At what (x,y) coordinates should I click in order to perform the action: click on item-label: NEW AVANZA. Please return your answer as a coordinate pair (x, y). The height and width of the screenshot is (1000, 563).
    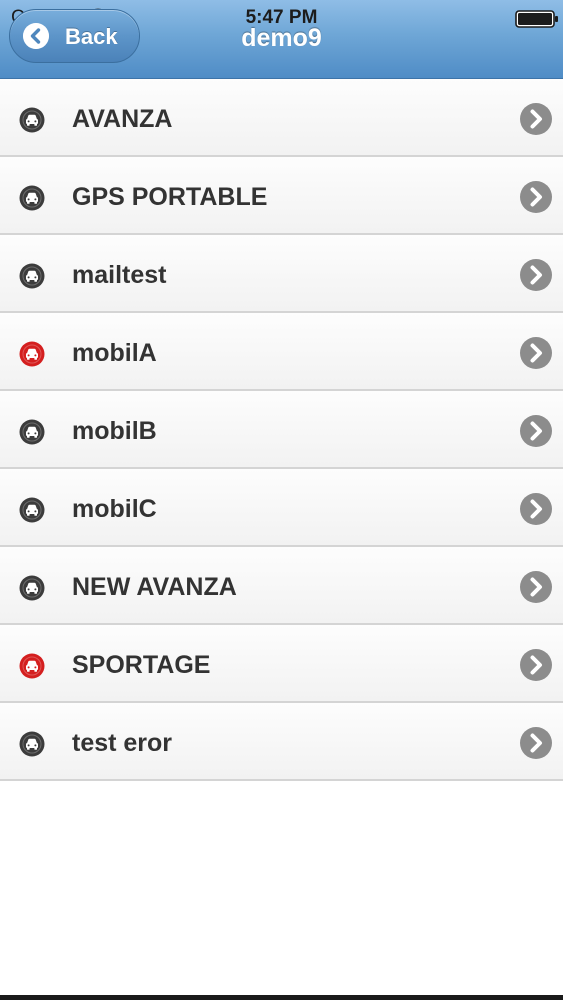
    Looking at the image, I should click on (154, 587).